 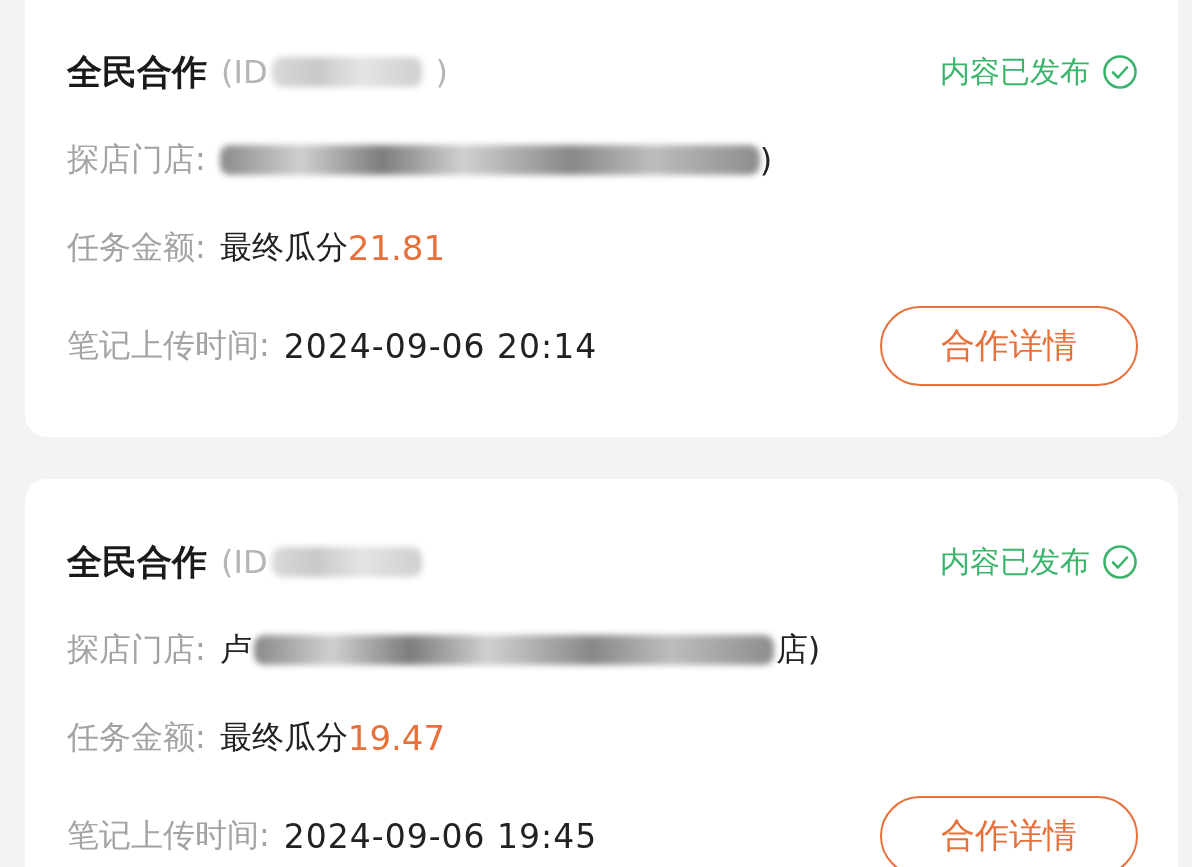 I want to click on task-id: ), so click(x=442, y=72).